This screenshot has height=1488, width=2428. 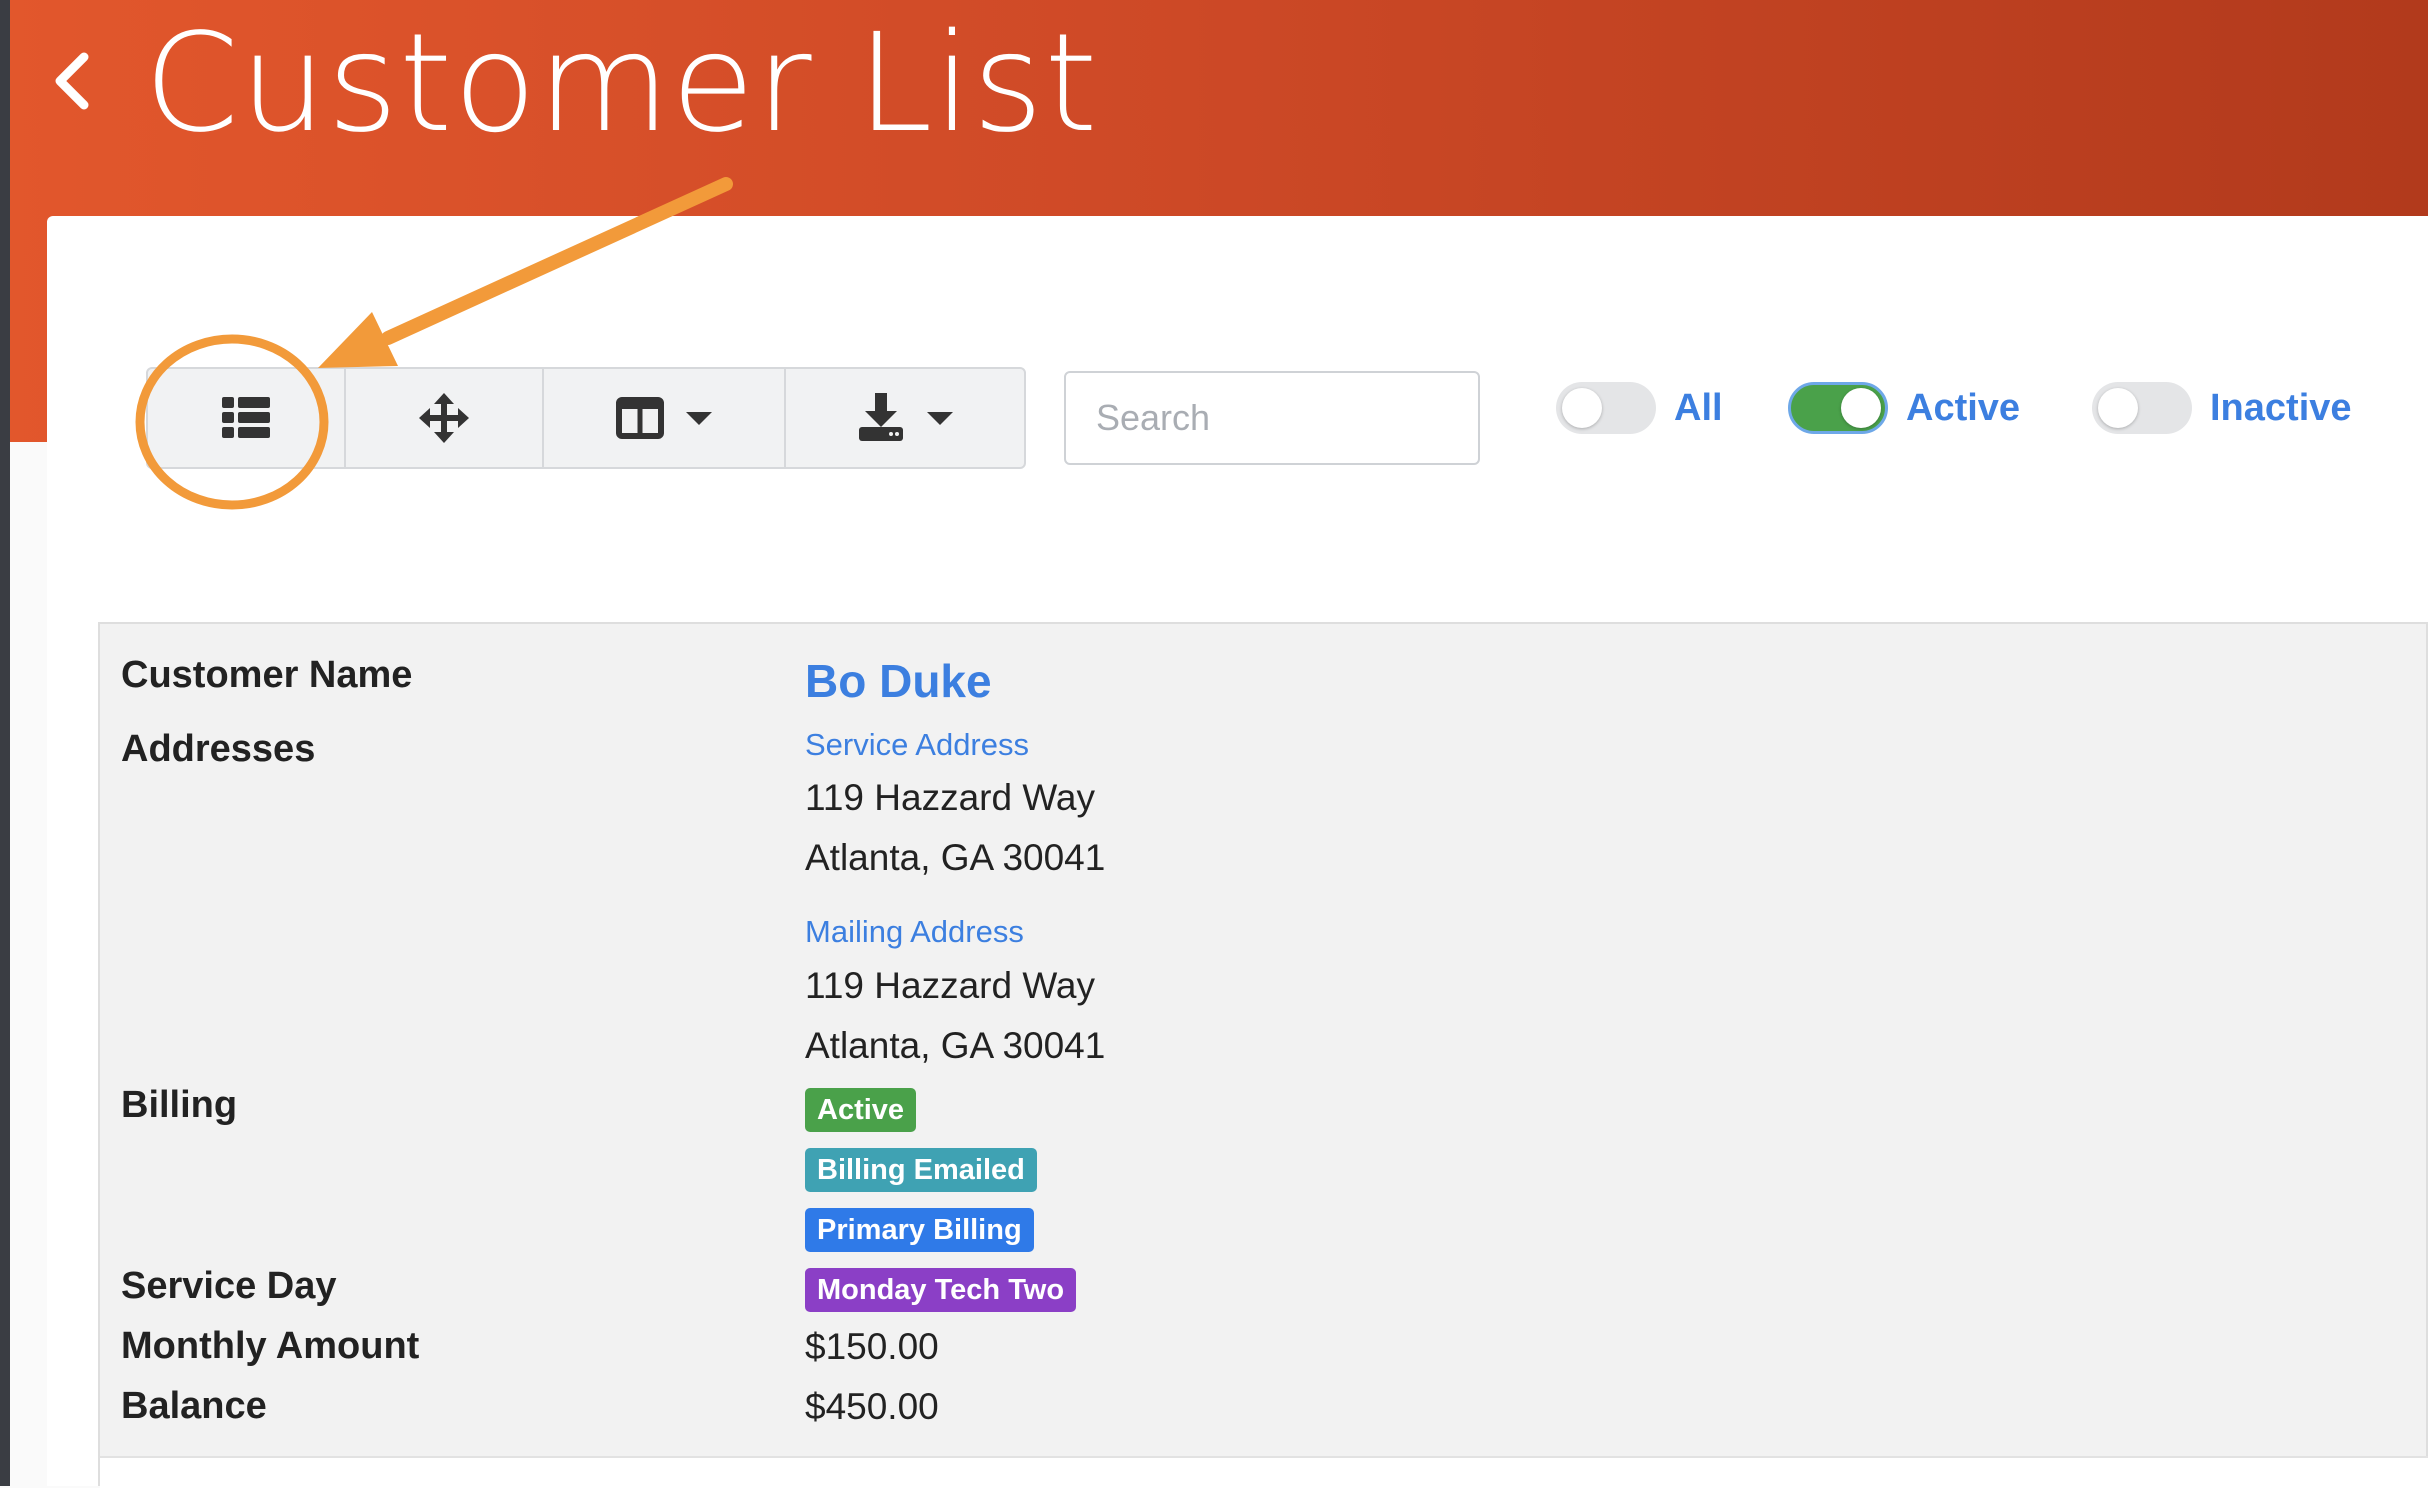 I want to click on columns-icon, so click(x=640, y=418).